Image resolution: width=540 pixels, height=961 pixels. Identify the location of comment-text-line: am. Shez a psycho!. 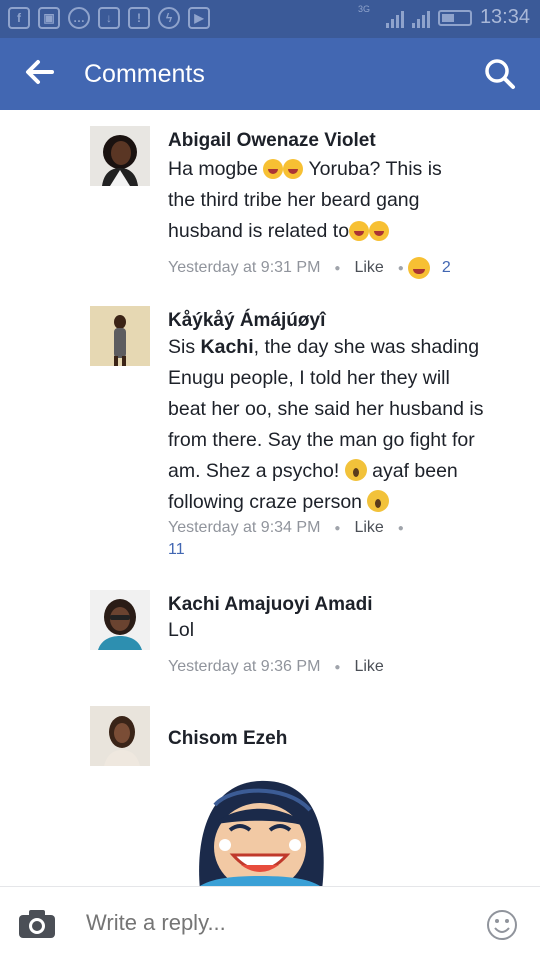
(254, 471).